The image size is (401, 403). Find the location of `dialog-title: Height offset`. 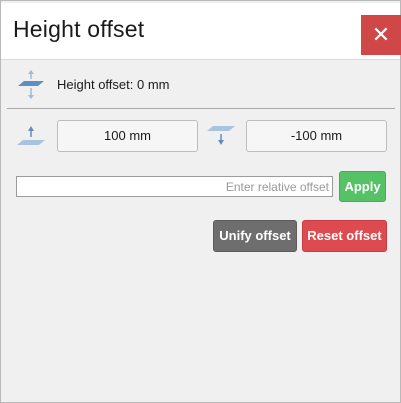

dialog-title: Height offset is located at coordinates (79, 29).